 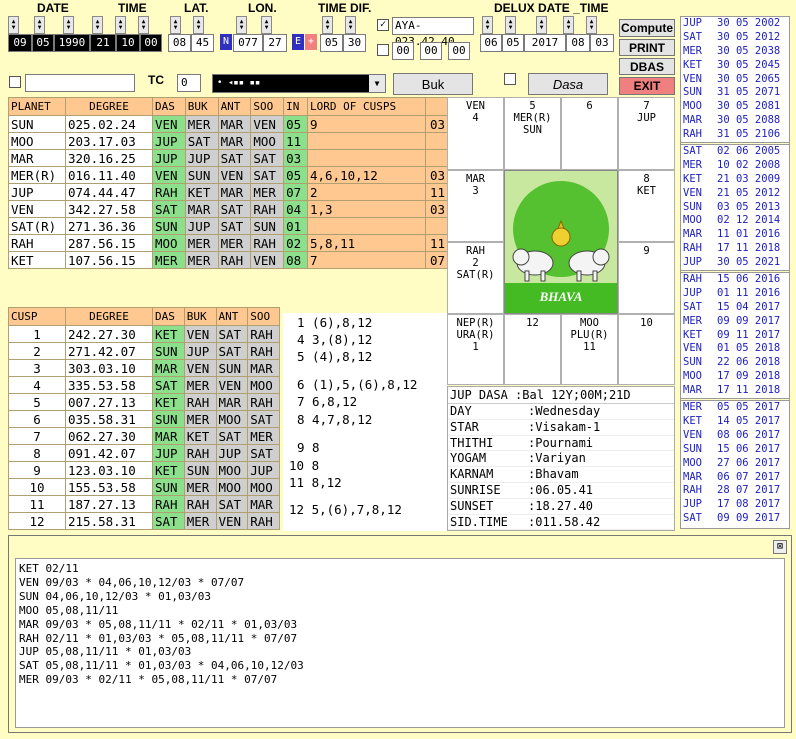 I want to click on dasa-button: Dasa, so click(x=568, y=84).